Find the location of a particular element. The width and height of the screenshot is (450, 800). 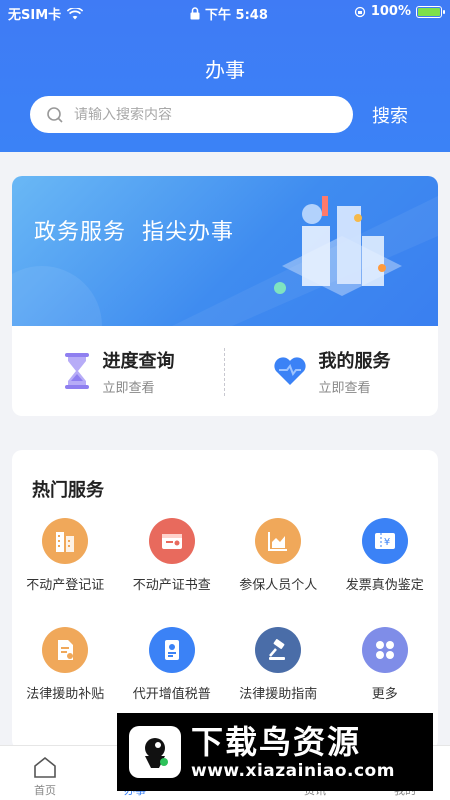

lock-icon is located at coordinates (195, 13).